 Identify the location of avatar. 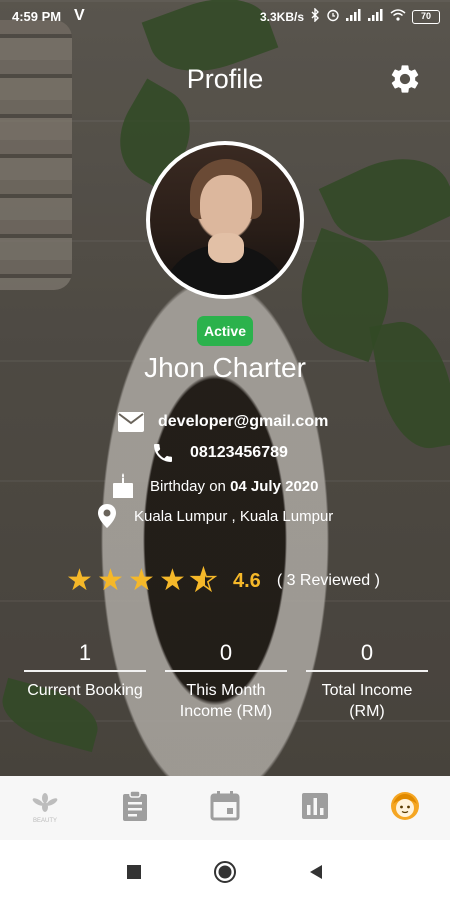
(225, 220).